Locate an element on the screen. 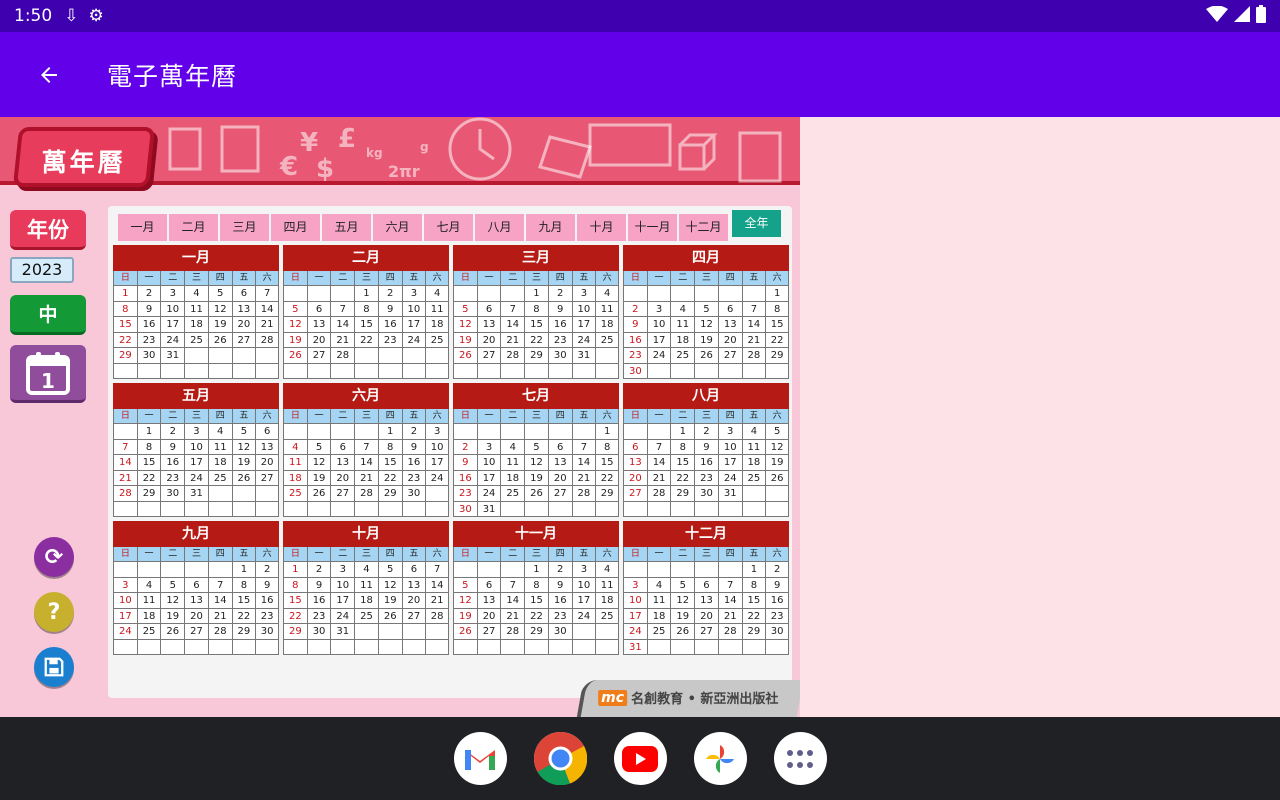  tab-month-2: 二月 is located at coordinates (193, 227).